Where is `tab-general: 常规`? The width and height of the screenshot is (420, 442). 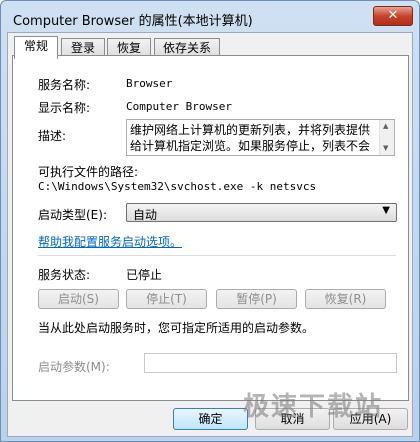
tab-general: 常规 is located at coordinates (36, 47).